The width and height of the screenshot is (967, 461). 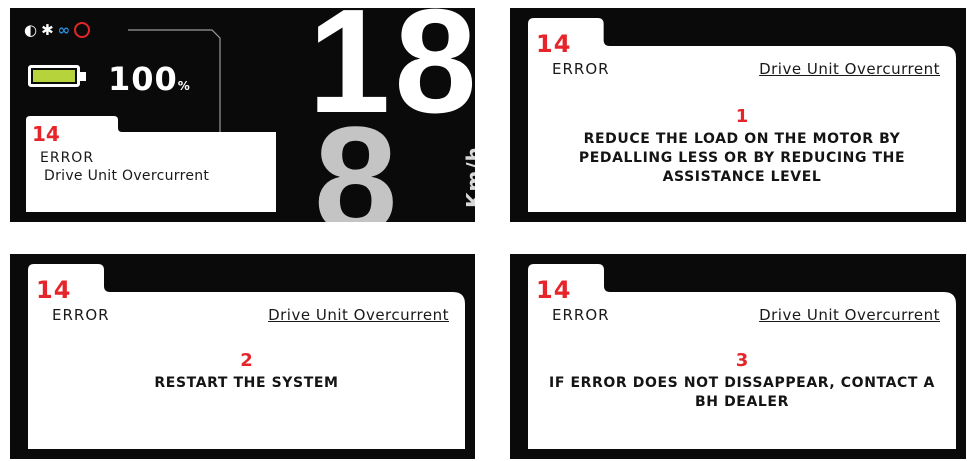 What do you see at coordinates (83, 76) in the screenshot?
I see `battery-terminal` at bounding box center [83, 76].